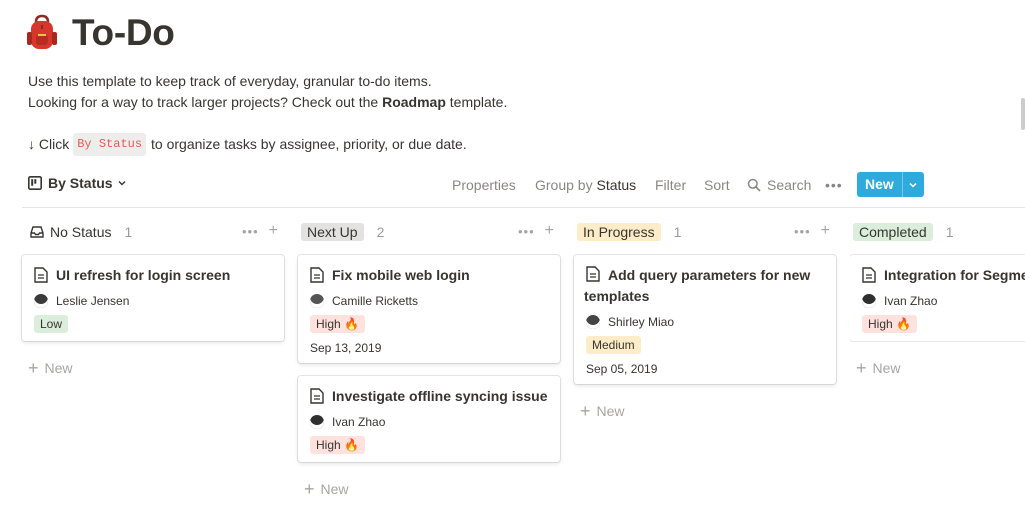 The image size is (1025, 526). What do you see at coordinates (42, 33) in the screenshot?
I see `backpack-icon` at bounding box center [42, 33].